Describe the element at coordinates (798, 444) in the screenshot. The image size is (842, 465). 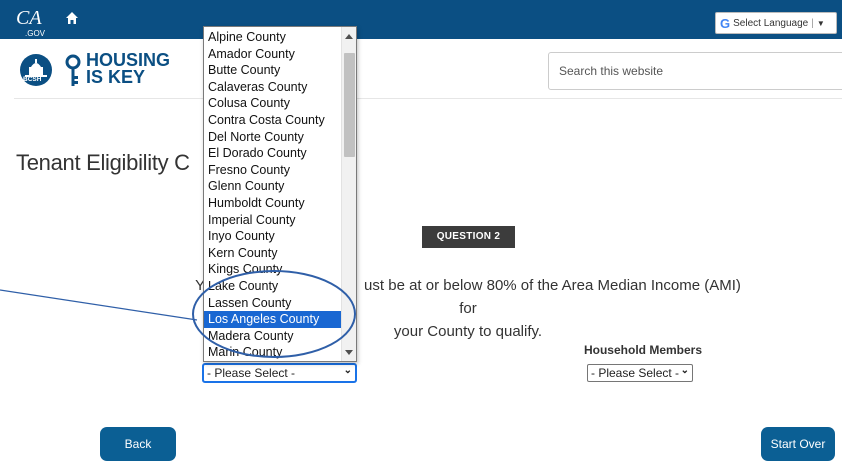
I see `start-over-button: Start Over` at that location.